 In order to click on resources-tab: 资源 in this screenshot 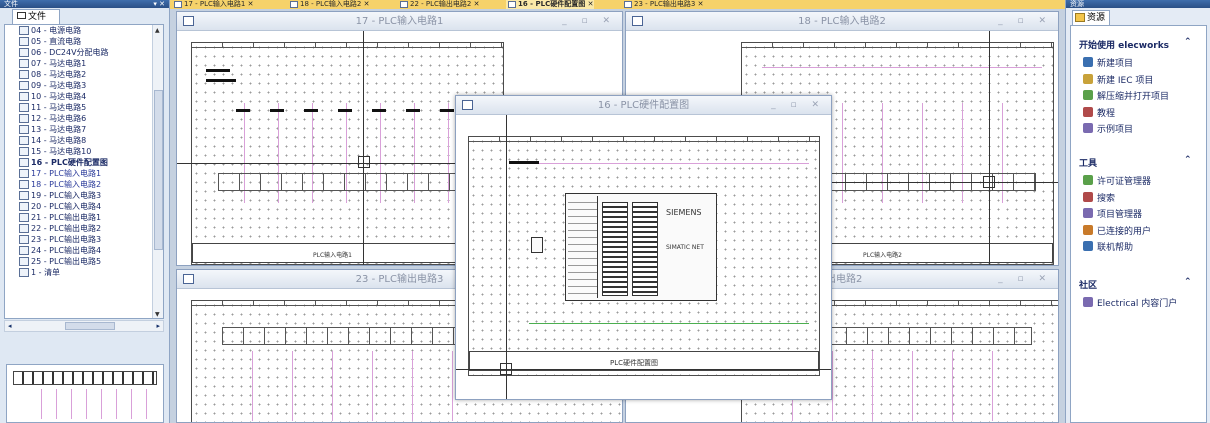, I will do `click(1091, 17)`.